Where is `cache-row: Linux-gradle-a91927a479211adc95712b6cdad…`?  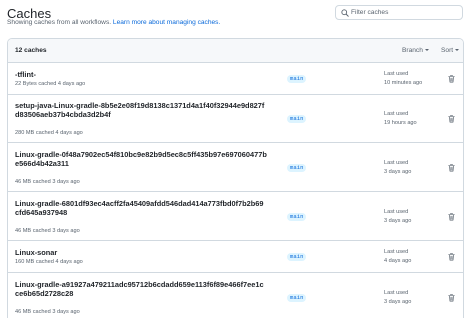
cache-row: Linux-gradle-a91927a479211adc95712b6cdad… is located at coordinates (235, 295).